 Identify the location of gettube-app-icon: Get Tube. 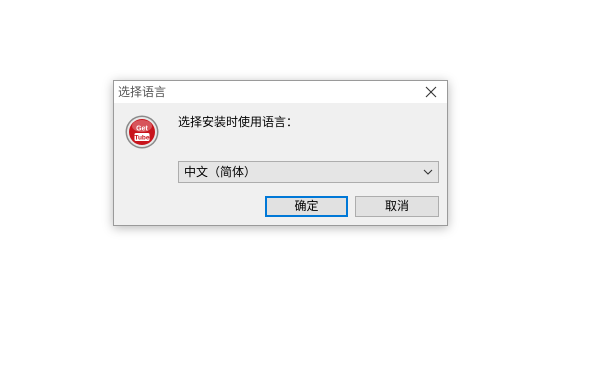
(142, 132).